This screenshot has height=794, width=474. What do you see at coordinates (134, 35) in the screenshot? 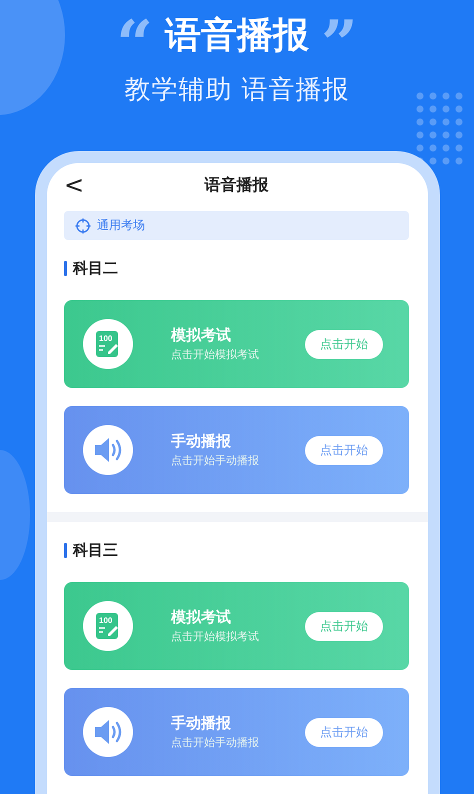
I see `quote-mark: “` at bounding box center [134, 35].